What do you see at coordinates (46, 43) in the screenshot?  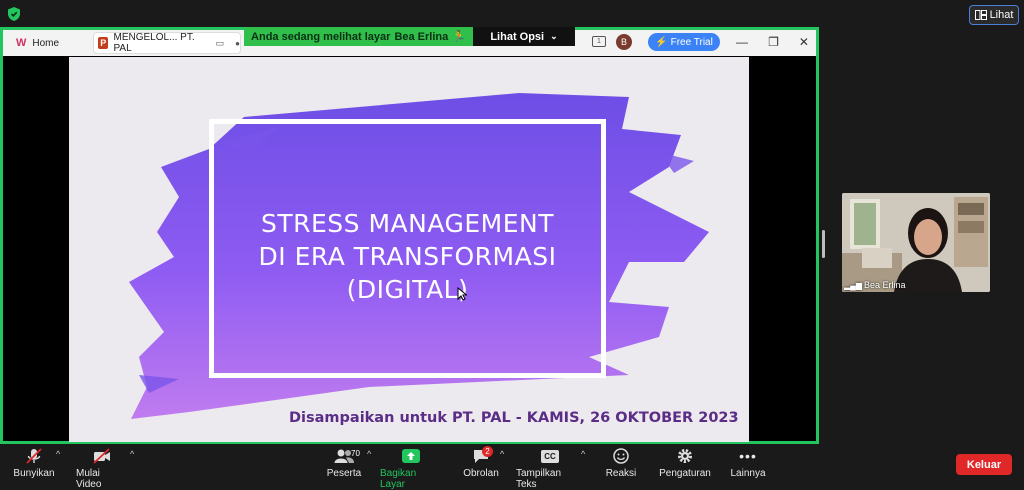 I see `tab-home-label: Home` at bounding box center [46, 43].